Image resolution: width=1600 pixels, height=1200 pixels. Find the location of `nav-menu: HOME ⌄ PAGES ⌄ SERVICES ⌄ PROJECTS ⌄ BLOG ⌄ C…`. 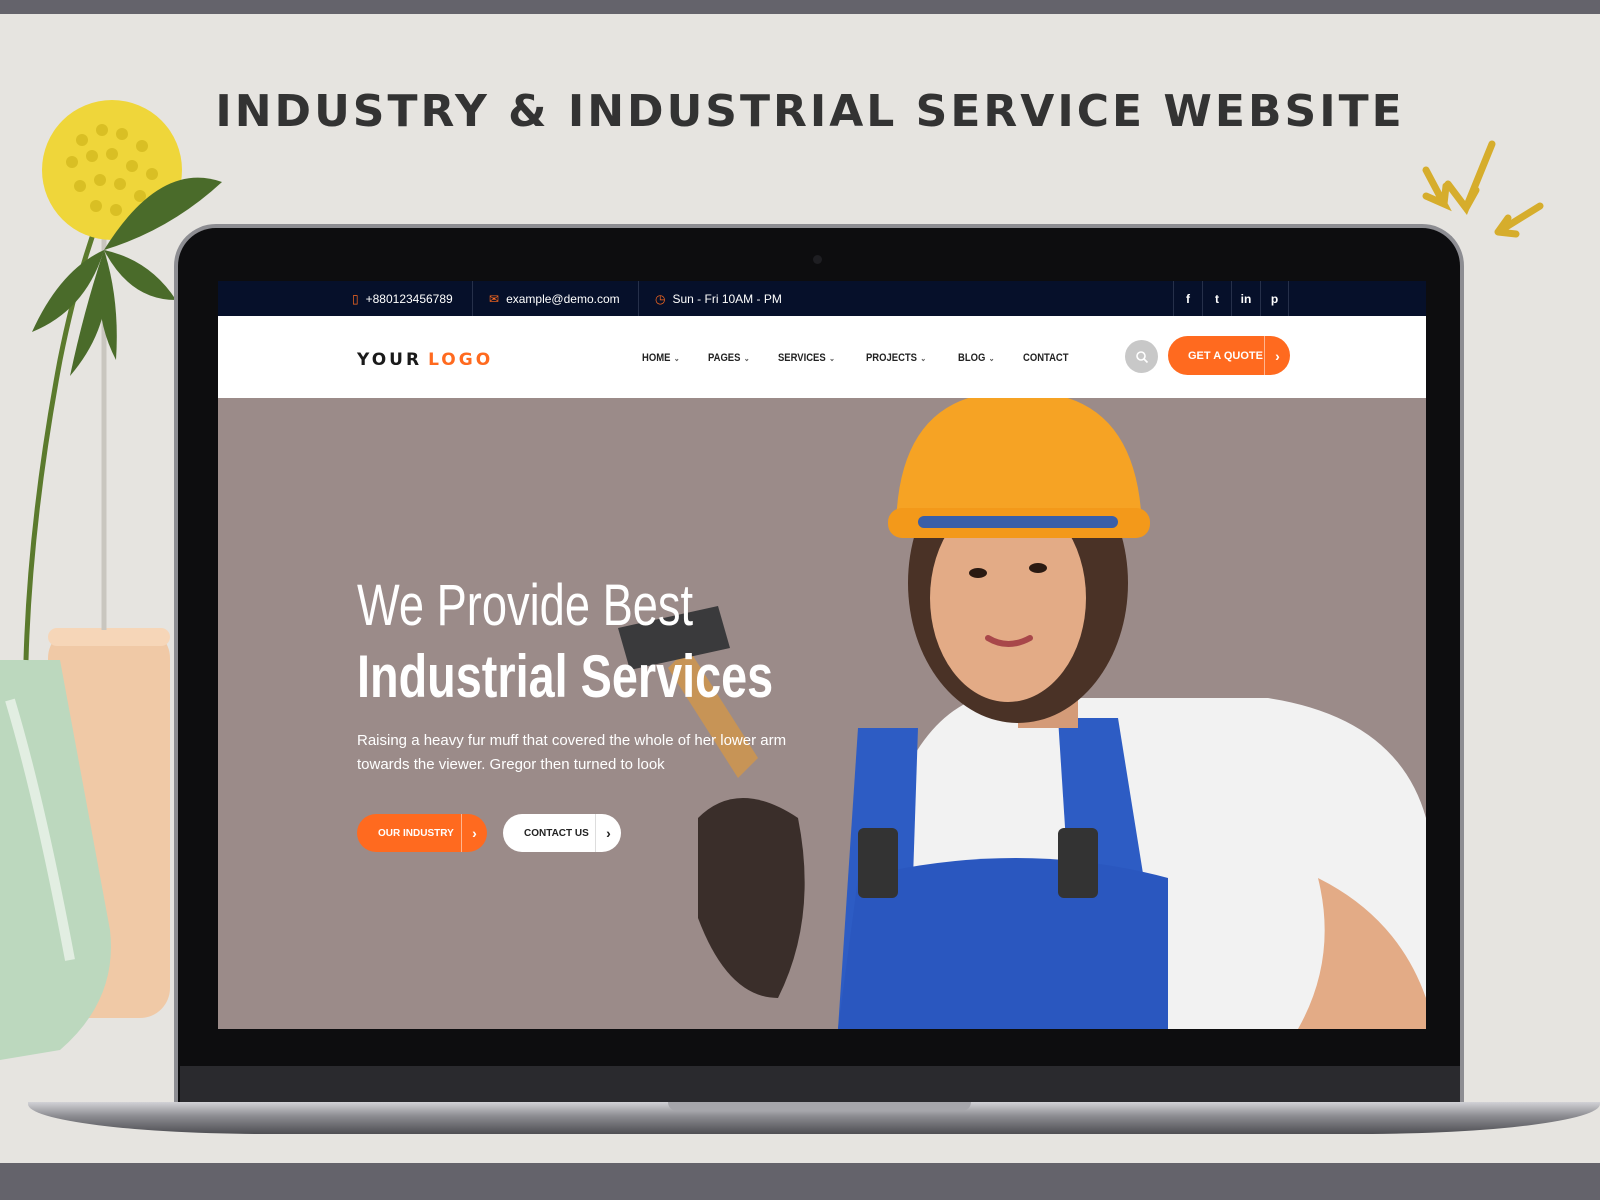

nav-menu: HOME ⌄ PAGES ⌄ SERVICES ⌄ PROJECTS ⌄ BLOG ⌄ C… is located at coordinates (859, 358).